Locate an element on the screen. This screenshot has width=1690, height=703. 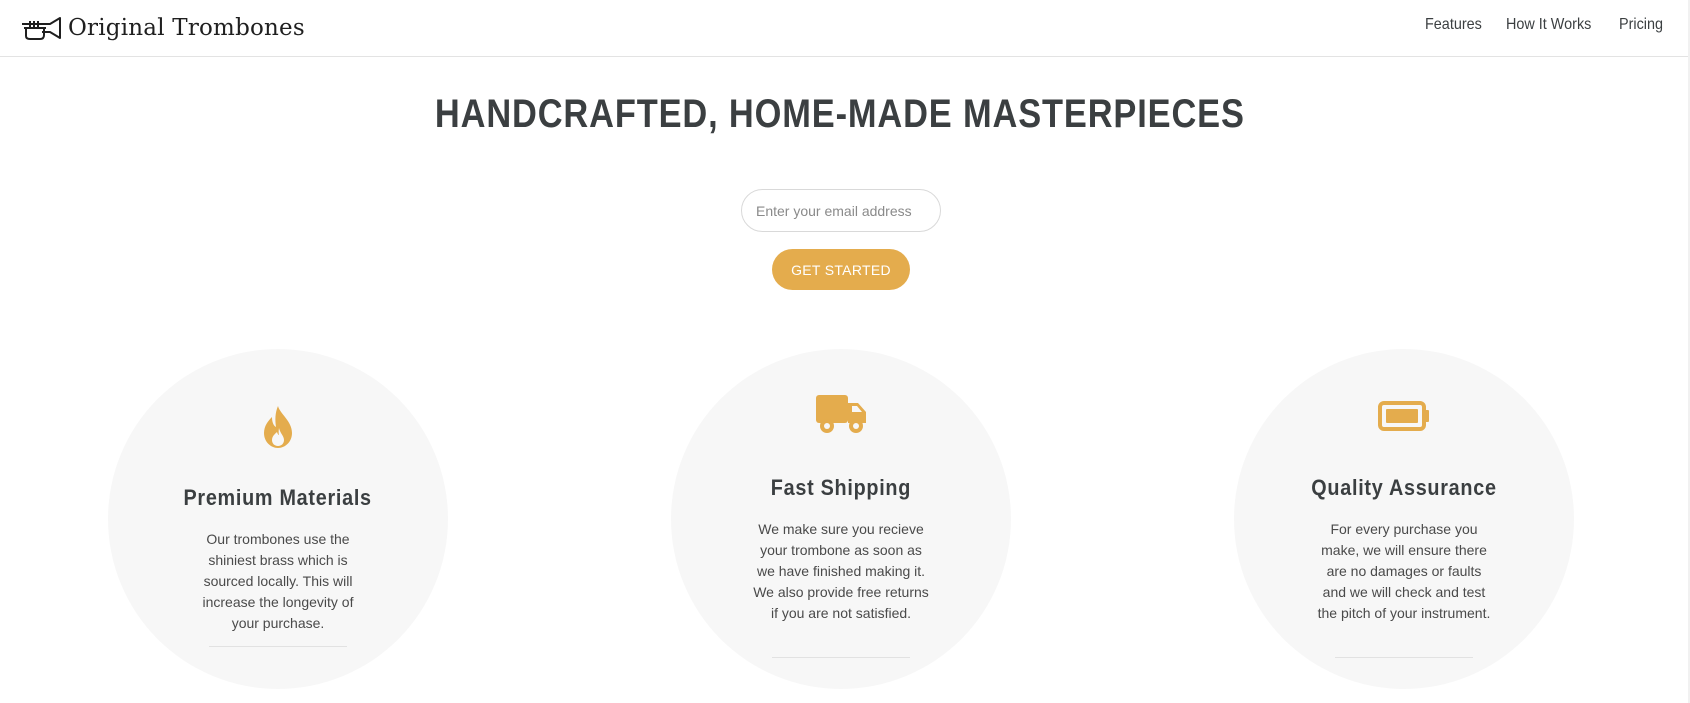
nav-pricing: Pricing is located at coordinates (1641, 25).